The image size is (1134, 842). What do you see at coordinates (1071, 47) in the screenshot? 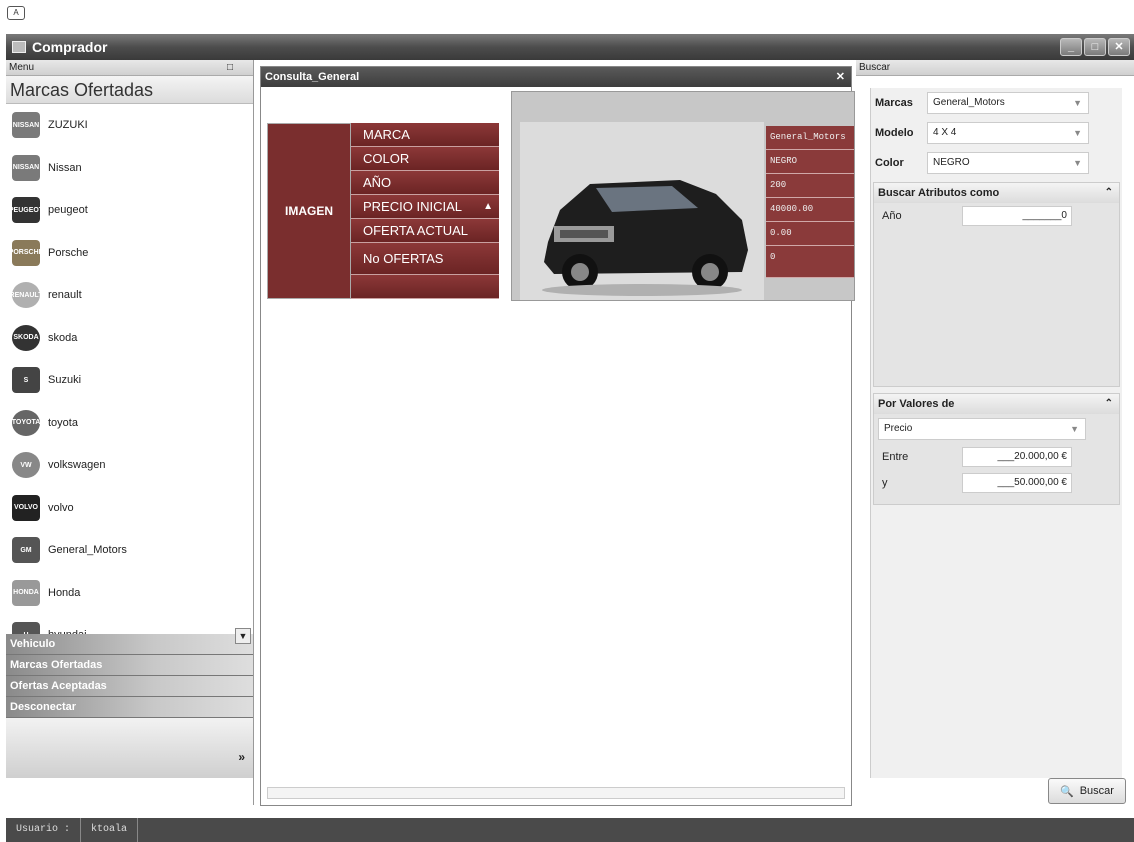
I see `minimize-button: _` at bounding box center [1071, 47].